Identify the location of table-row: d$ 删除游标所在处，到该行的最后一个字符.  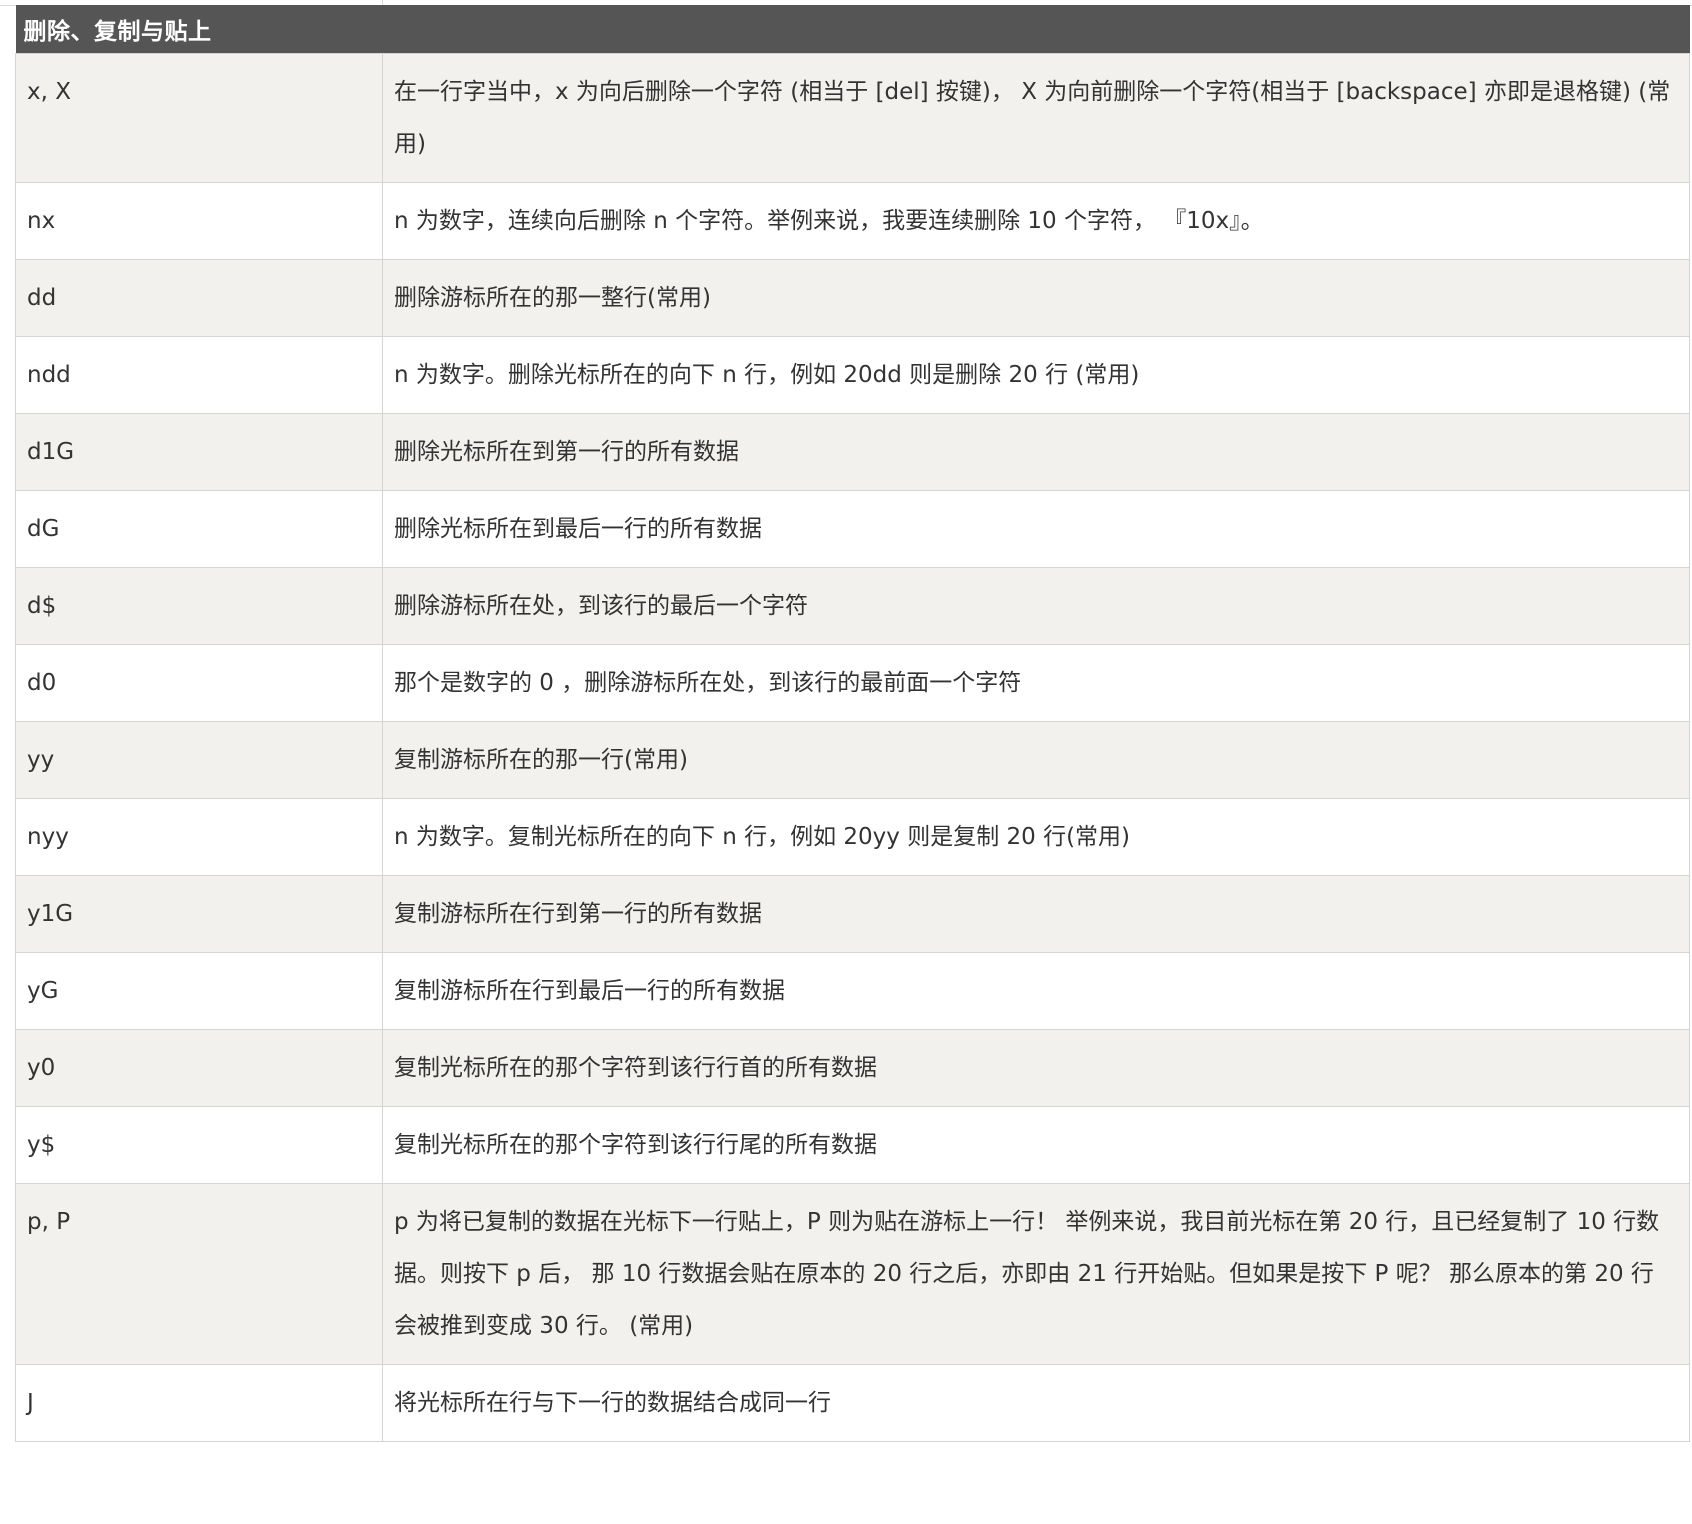
(852, 605).